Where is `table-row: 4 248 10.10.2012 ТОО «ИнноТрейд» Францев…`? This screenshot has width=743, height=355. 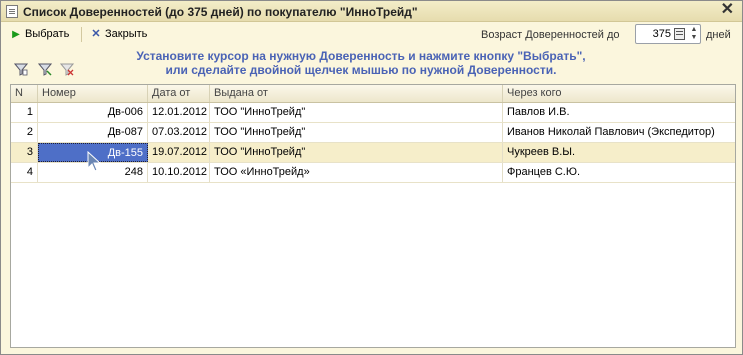
table-row: 4 248 10.10.2012 ТОО «ИнноТрейд» Францев… is located at coordinates (373, 173).